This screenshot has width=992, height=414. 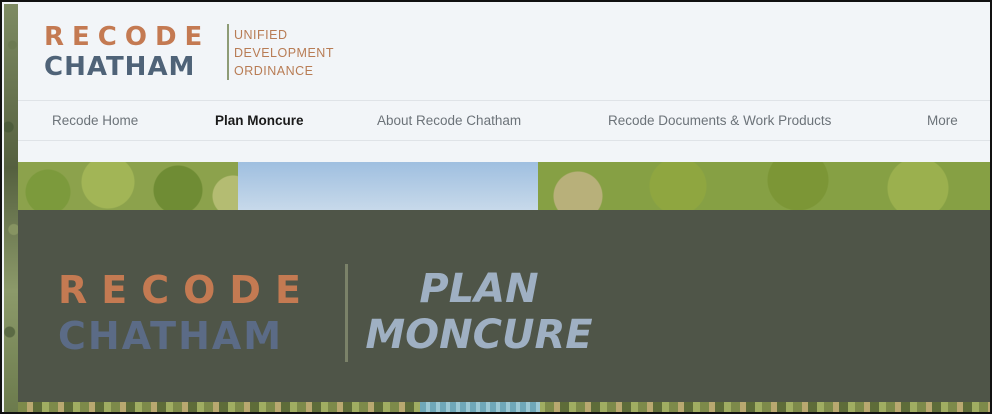 What do you see at coordinates (388, 186) in the screenshot?
I see `hero-photo-sky` at bounding box center [388, 186].